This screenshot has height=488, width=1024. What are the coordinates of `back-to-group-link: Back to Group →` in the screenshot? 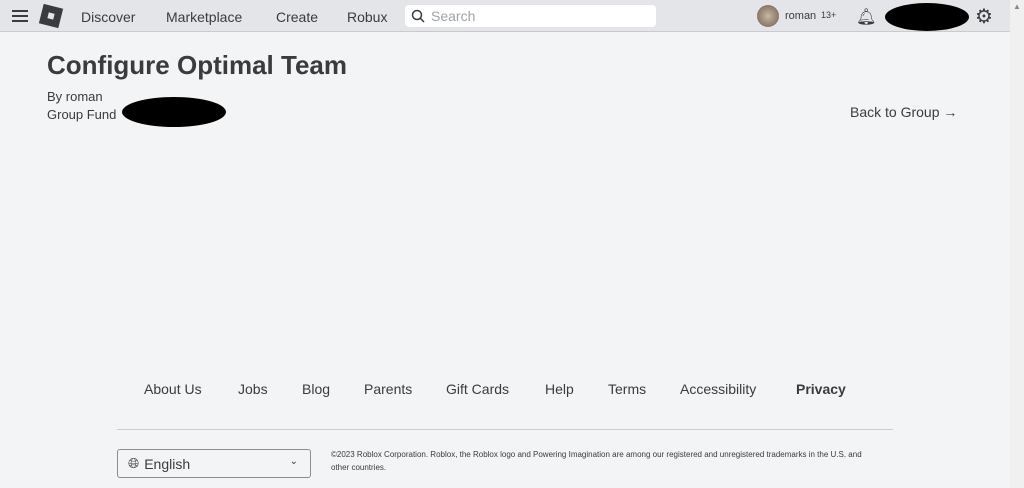 It's located at (903, 112).